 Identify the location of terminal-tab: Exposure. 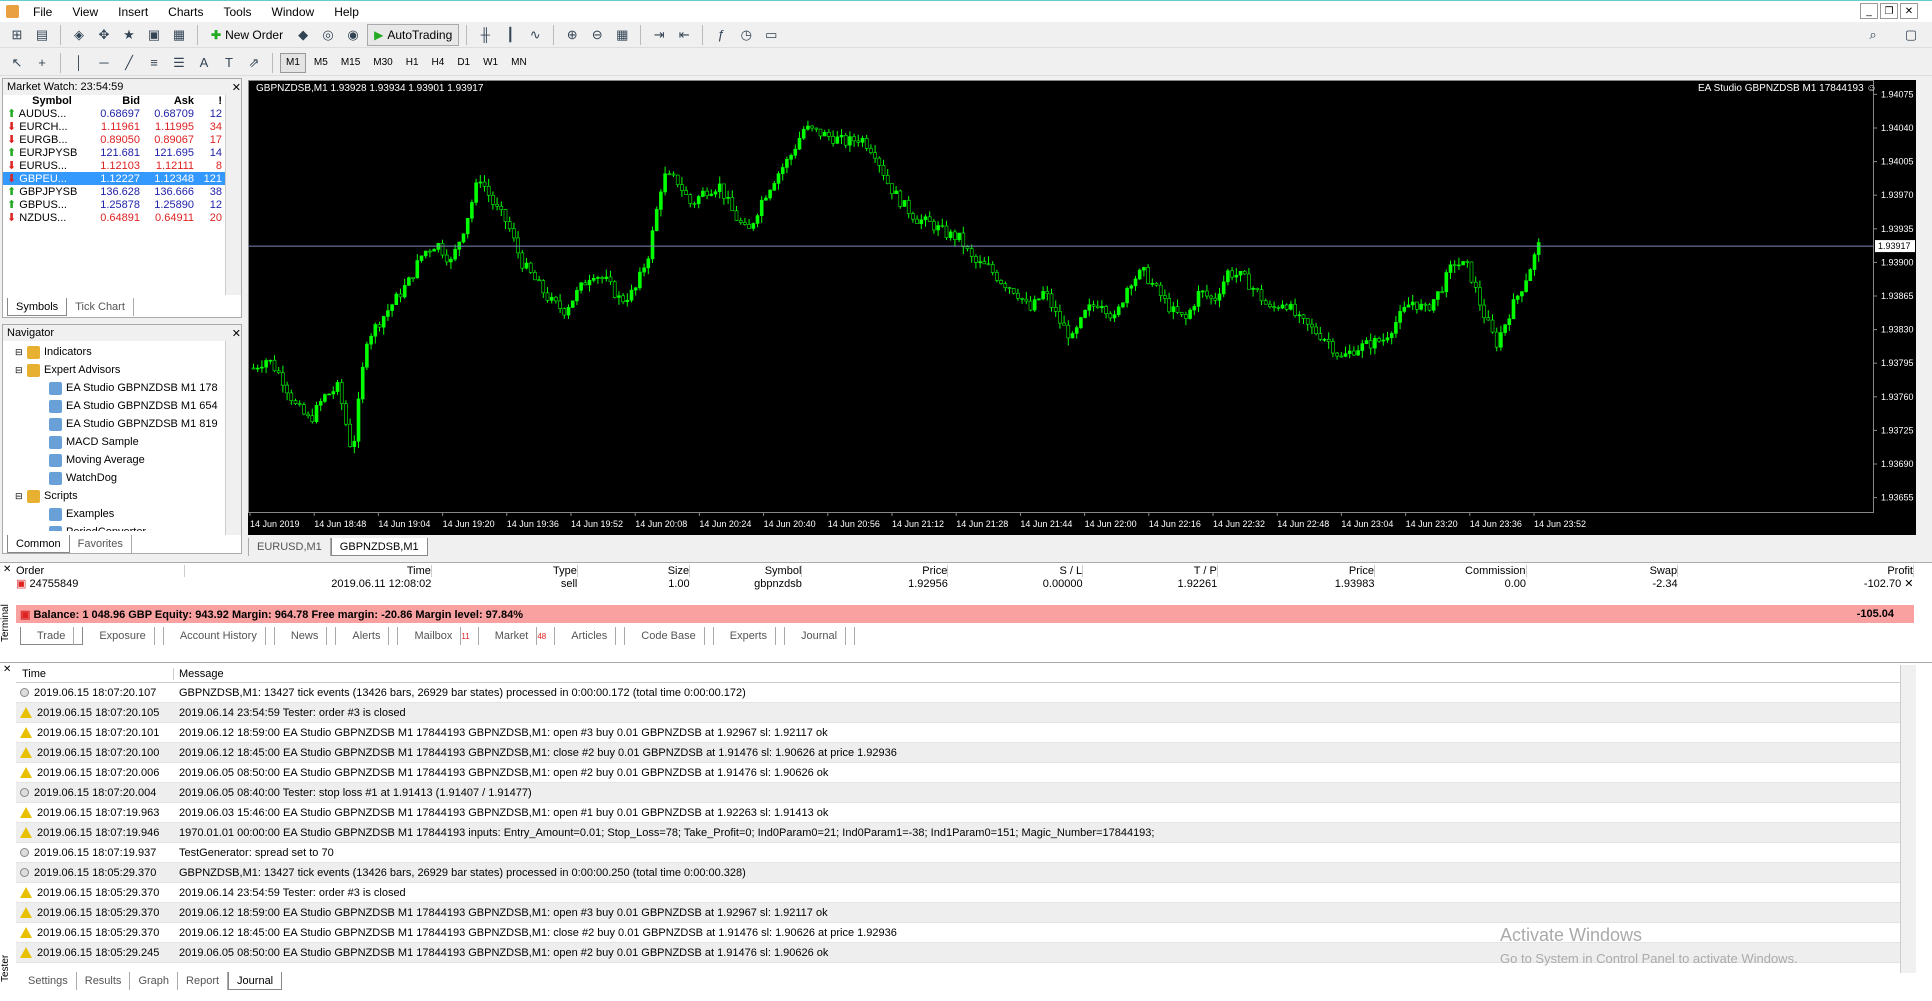
(123, 636).